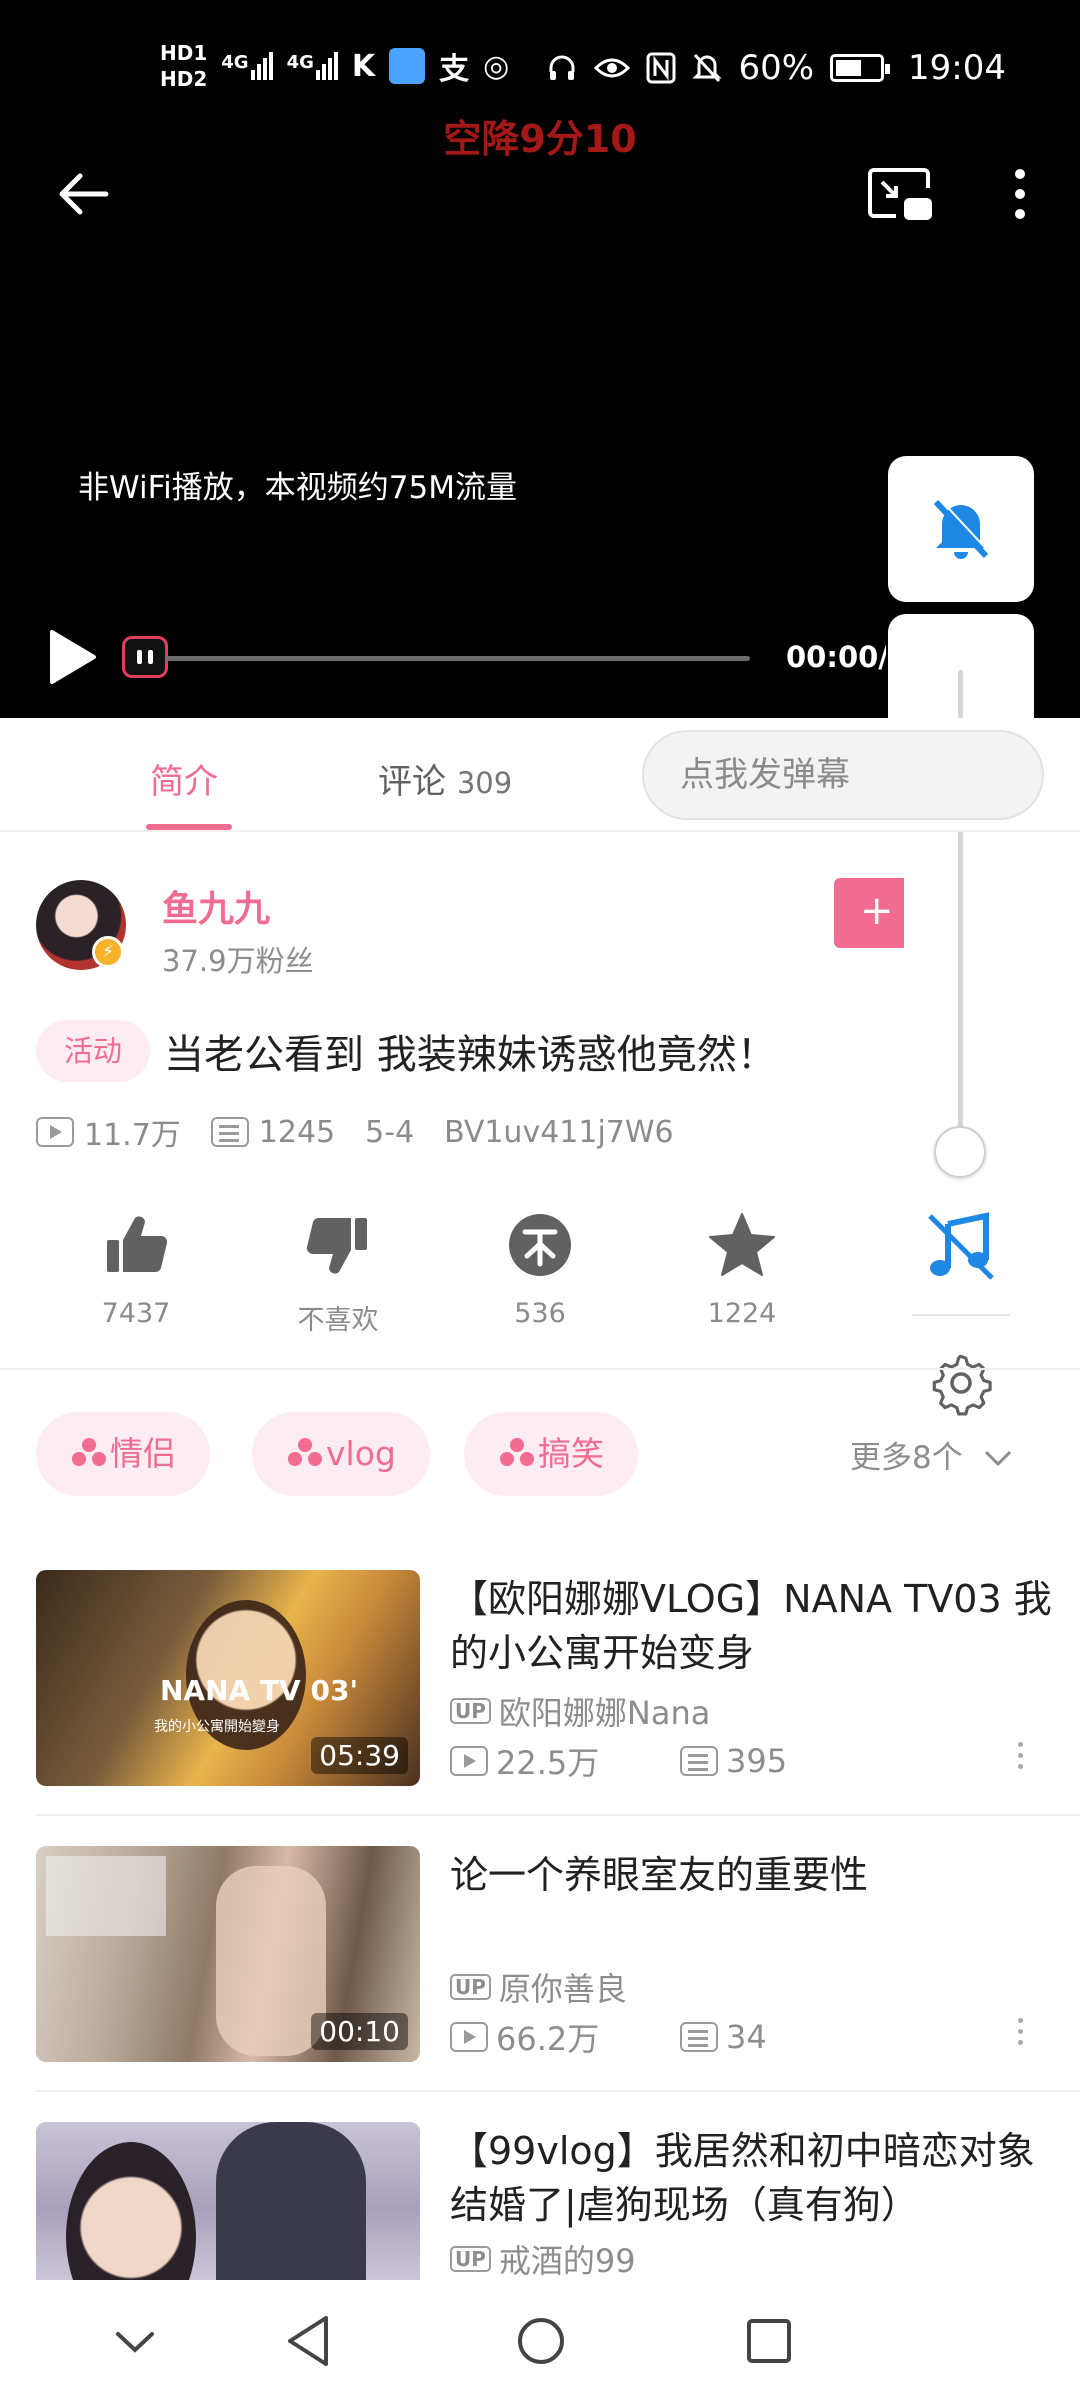  Describe the element at coordinates (558, 1955) in the screenshot. I see `list-item: 00:10 论一个养眼室友的重要性 UP 原你善良 66.2万 34` at that location.